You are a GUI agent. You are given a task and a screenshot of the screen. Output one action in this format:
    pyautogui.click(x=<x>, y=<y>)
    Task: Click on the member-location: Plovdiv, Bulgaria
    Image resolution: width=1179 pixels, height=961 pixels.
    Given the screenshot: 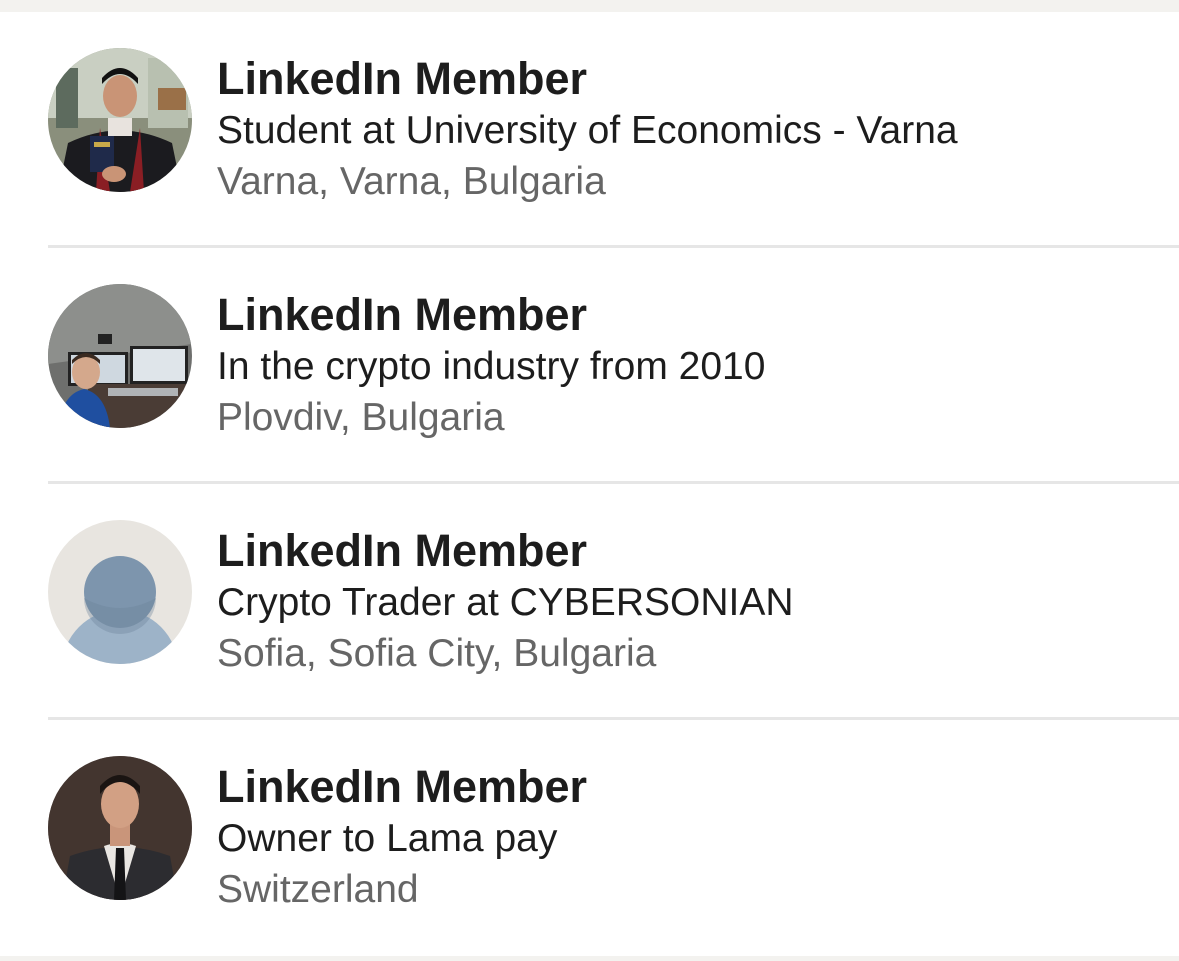 What is the action you would take?
    pyautogui.click(x=361, y=417)
    